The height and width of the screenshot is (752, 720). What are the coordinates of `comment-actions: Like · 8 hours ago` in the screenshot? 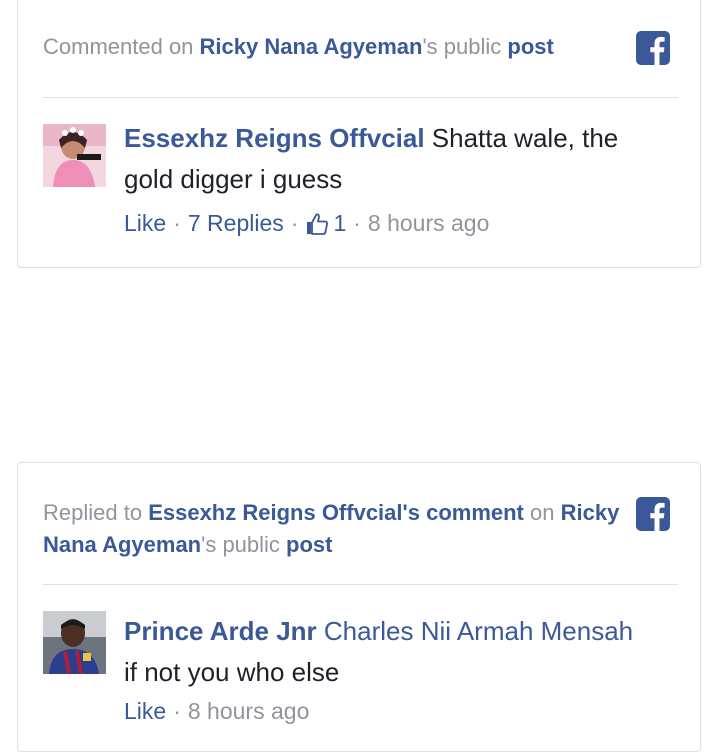 It's located at (216, 711).